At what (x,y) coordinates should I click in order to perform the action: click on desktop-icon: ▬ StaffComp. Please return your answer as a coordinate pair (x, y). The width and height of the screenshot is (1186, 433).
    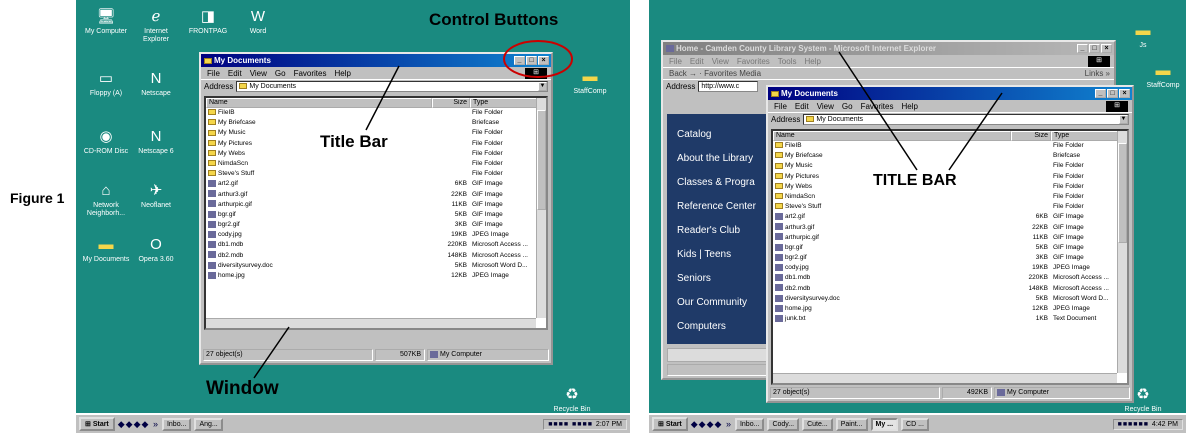
    Looking at the image, I should click on (590, 82).